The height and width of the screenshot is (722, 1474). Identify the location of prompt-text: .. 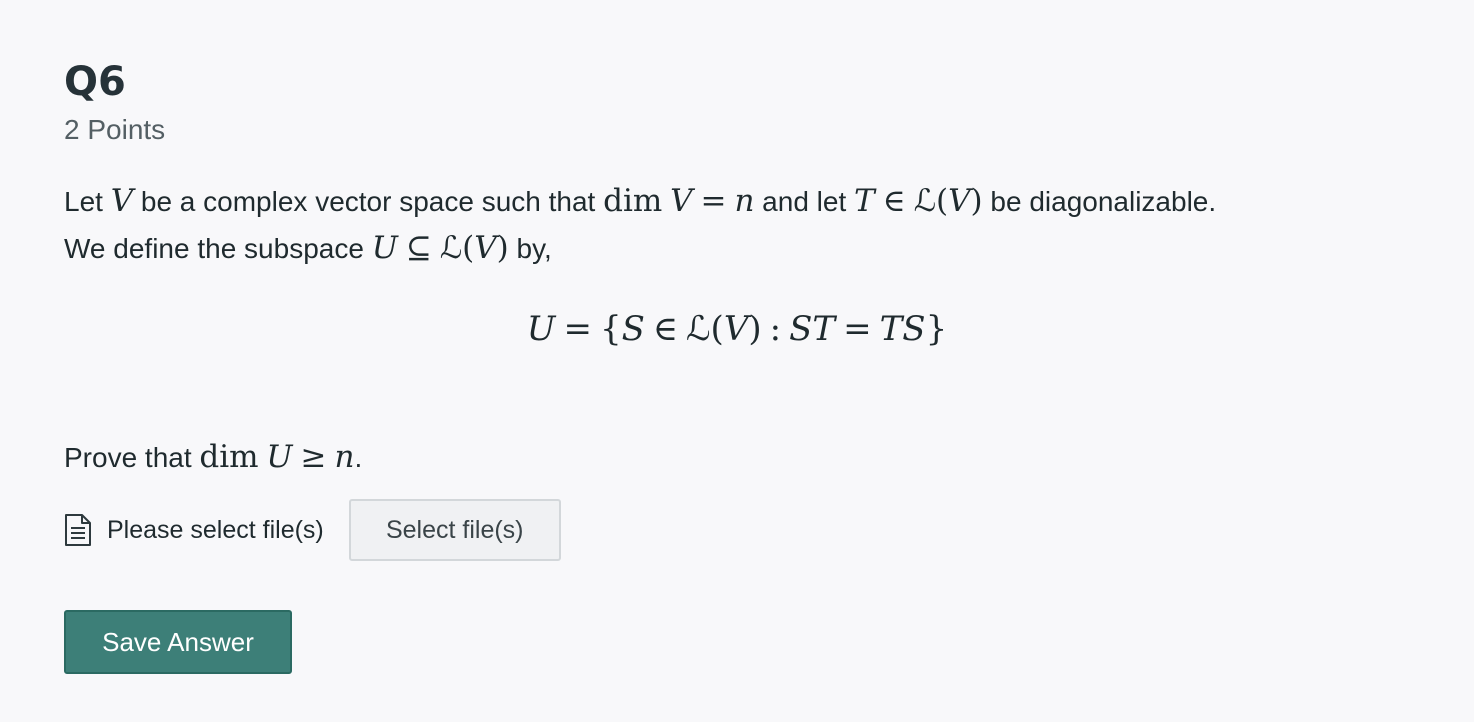
(358, 457).